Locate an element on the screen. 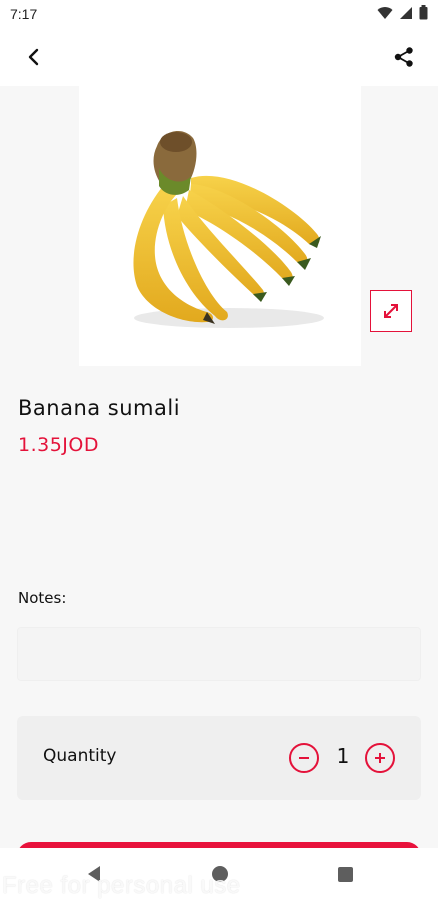  status-icons is located at coordinates (402, 14).